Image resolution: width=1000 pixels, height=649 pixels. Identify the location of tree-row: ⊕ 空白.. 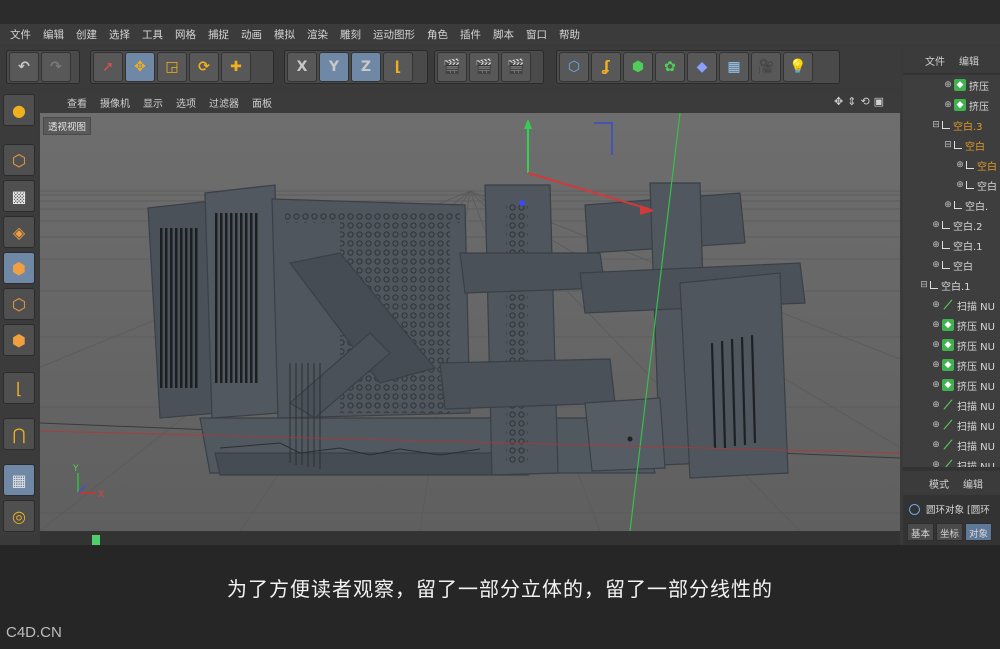
(951, 205).